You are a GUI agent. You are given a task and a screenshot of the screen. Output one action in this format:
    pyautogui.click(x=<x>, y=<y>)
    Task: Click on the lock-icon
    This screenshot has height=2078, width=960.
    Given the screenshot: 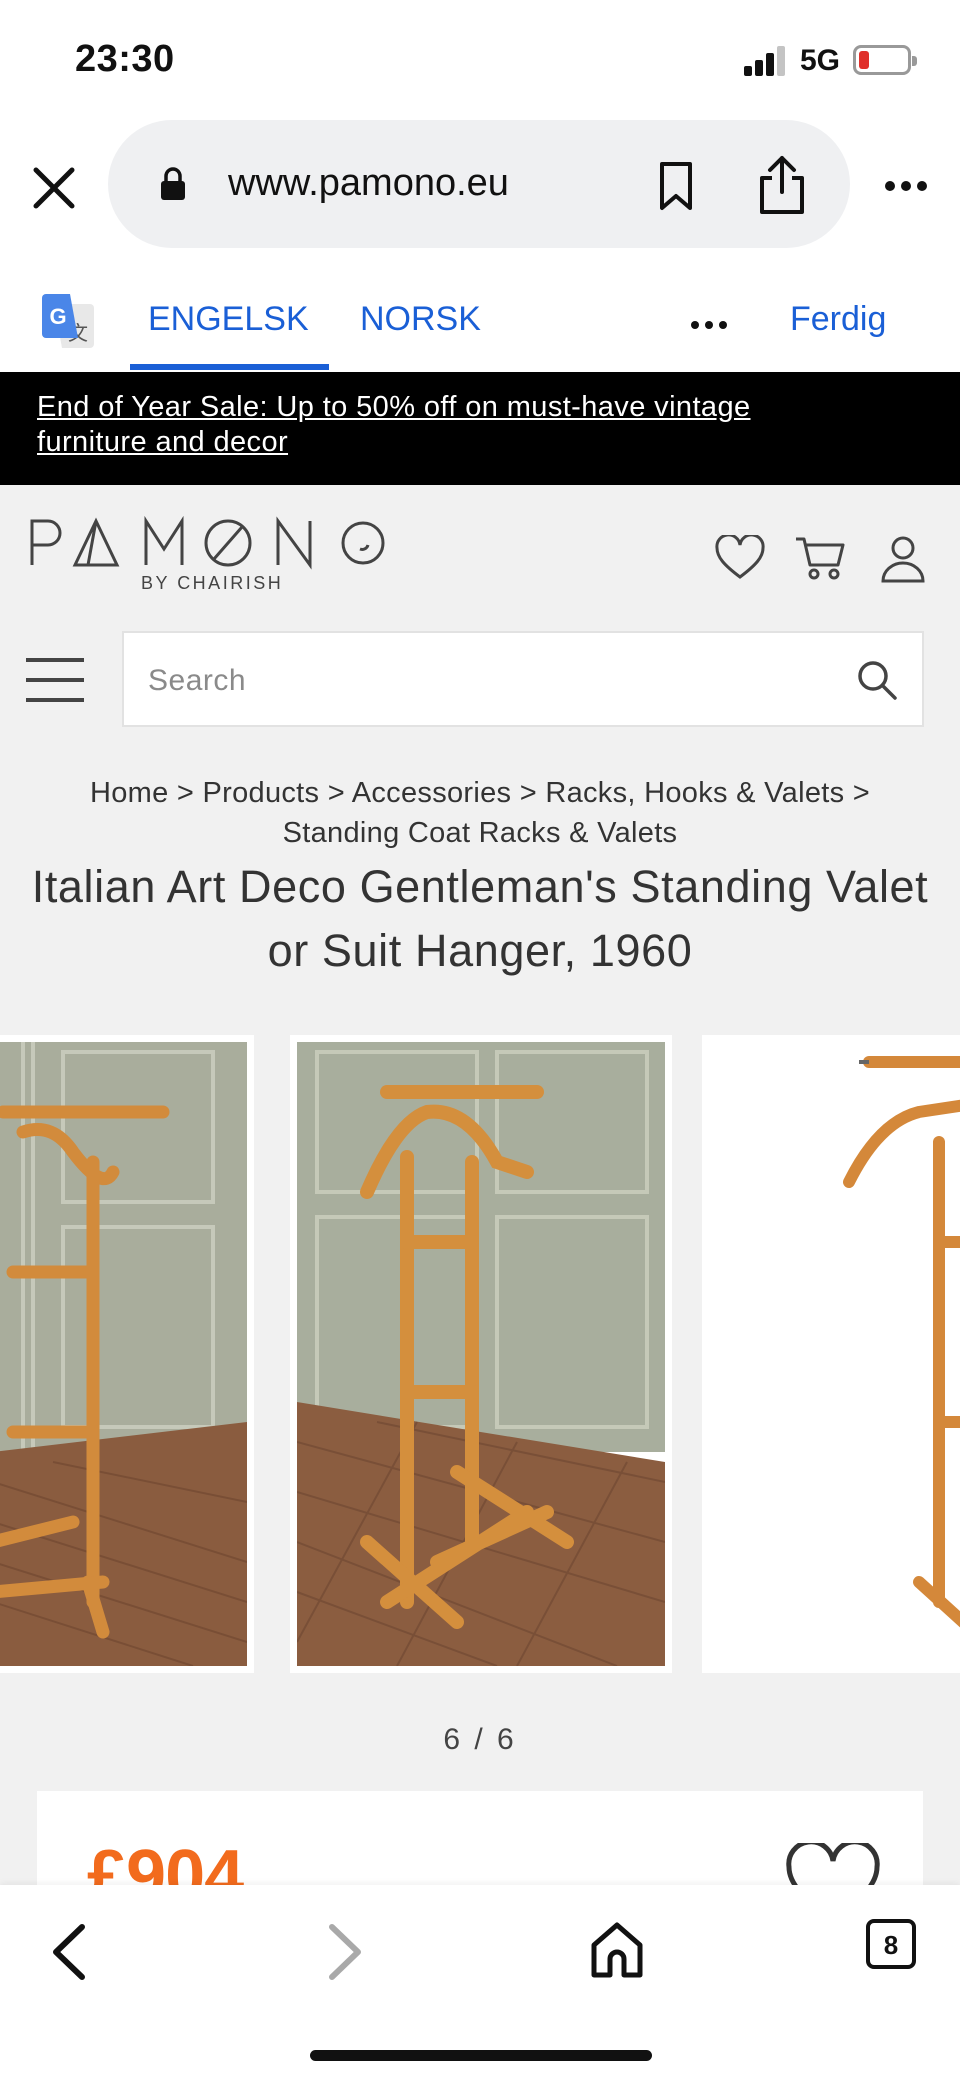 What is the action you would take?
    pyautogui.click(x=173, y=183)
    